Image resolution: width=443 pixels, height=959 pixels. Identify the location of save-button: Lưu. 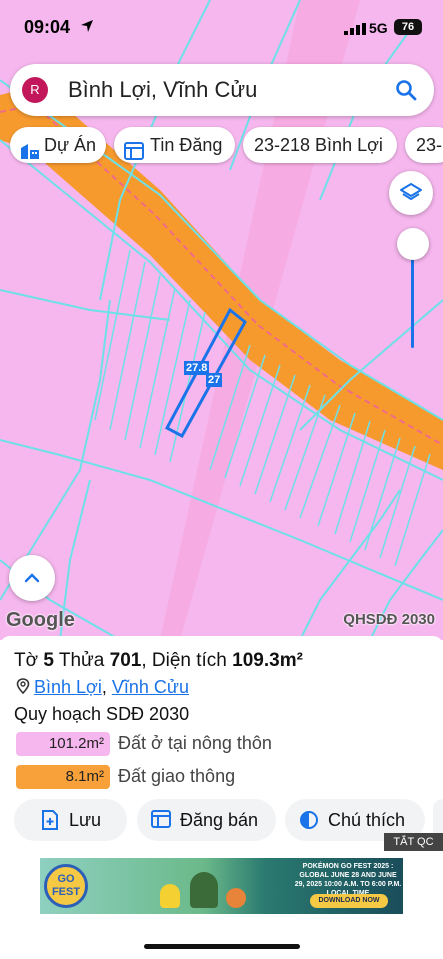
(70, 820).